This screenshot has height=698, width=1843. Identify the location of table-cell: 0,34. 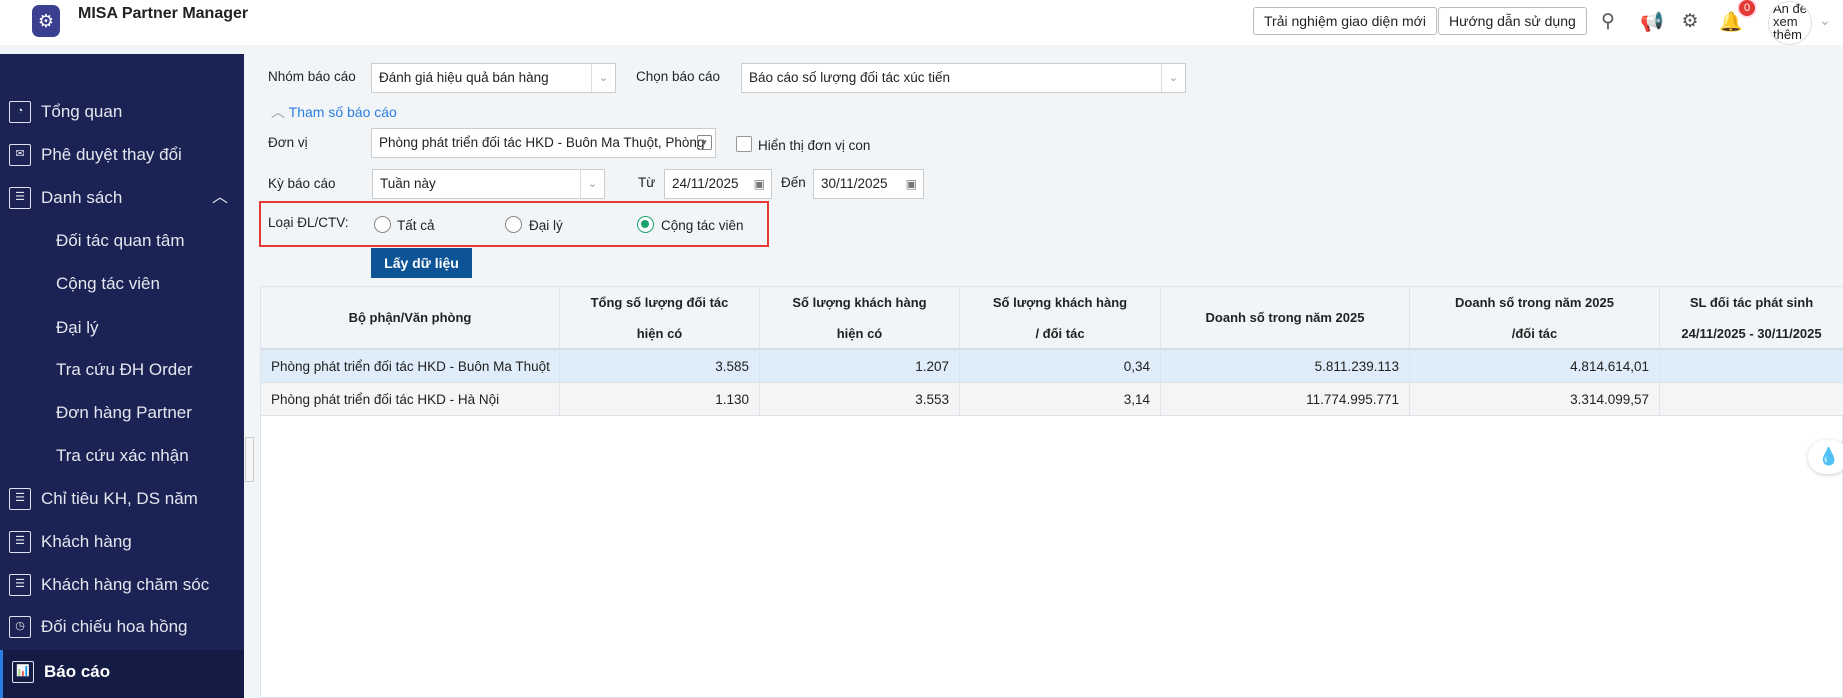
(1060, 366).